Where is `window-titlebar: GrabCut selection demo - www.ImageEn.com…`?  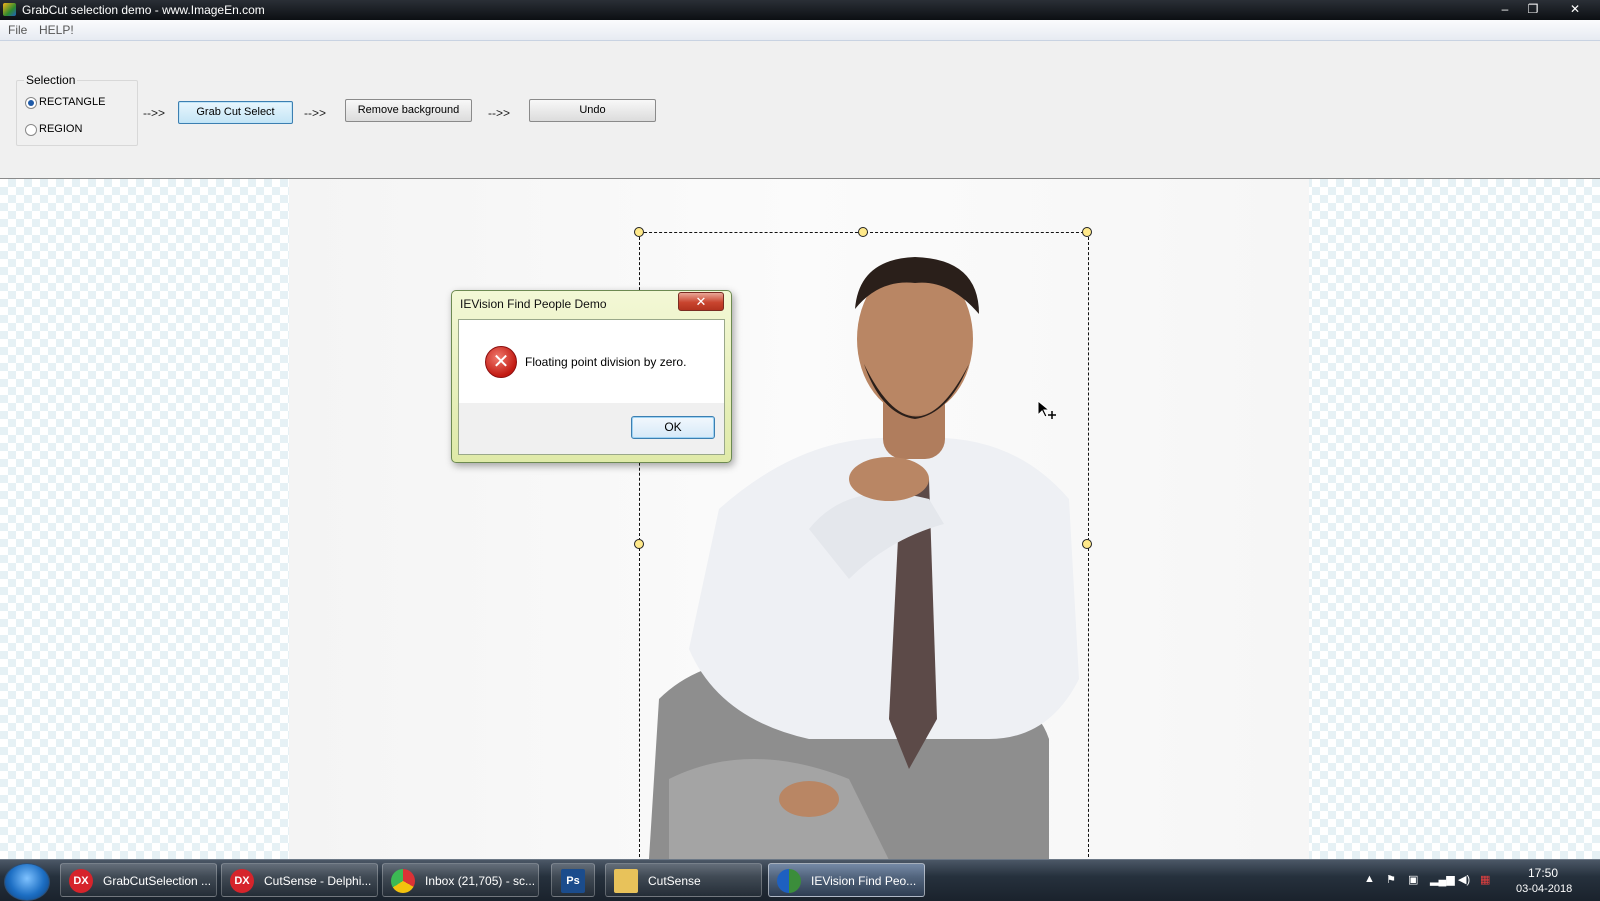 window-titlebar: GrabCut selection demo - www.ImageEn.com… is located at coordinates (800, 10).